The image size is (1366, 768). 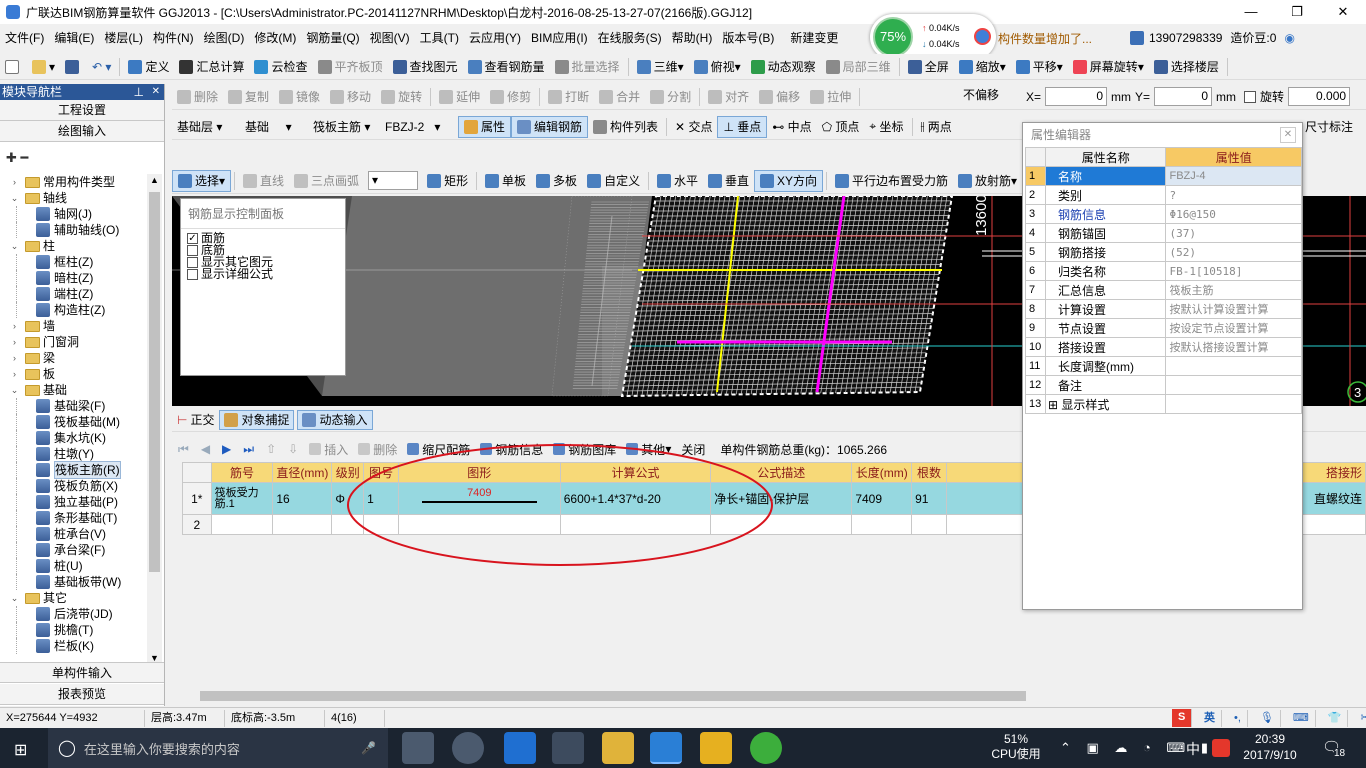 I want to click on browser-360-icon, so click(x=766, y=748).